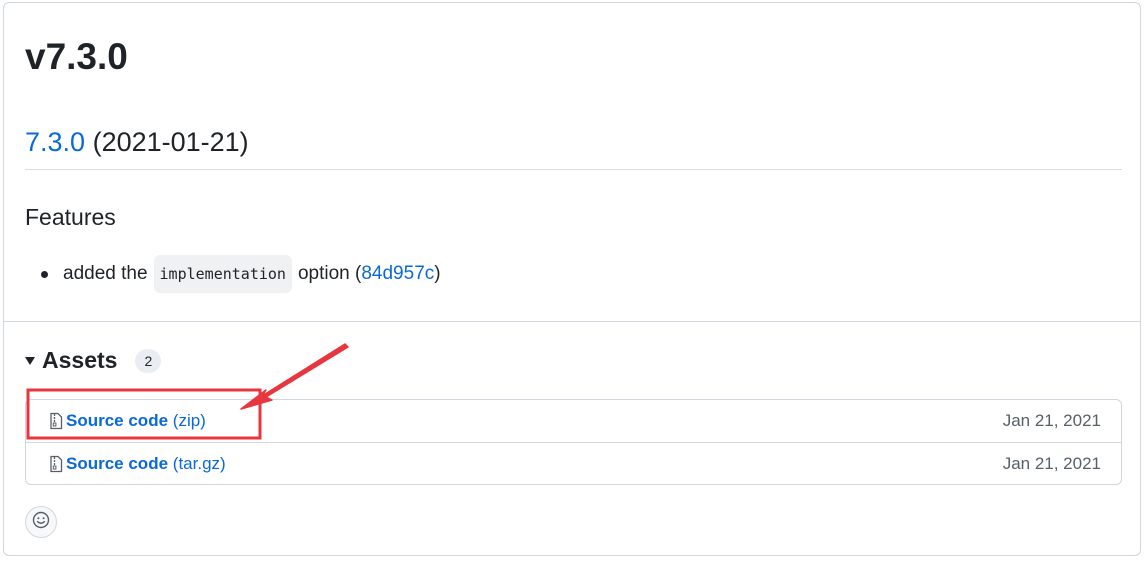 The height and width of the screenshot is (563, 1144). Describe the element at coordinates (80, 360) in the screenshot. I see `assets-heading: Assets` at that location.